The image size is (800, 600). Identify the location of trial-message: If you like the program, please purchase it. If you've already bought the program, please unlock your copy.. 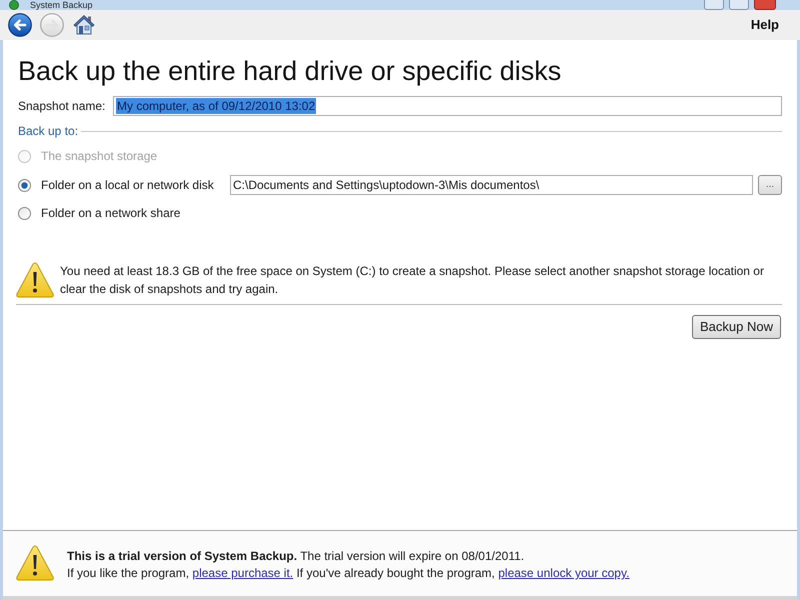
(348, 573).